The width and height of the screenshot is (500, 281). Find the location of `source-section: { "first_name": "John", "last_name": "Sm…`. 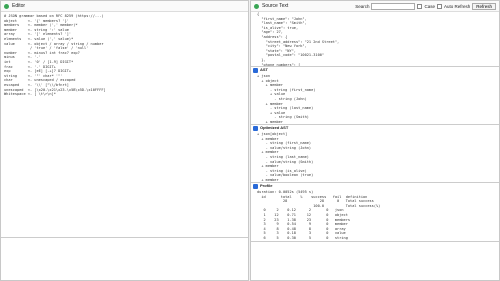

source-section: { "first_name": "John", "last_name": "Sm… is located at coordinates (375, 39).